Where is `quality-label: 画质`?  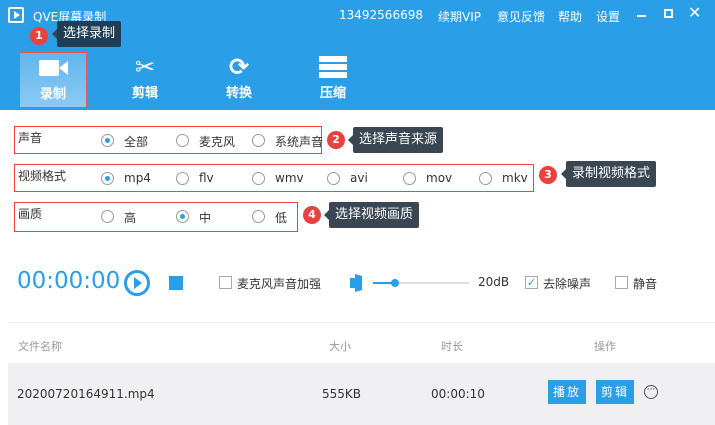 quality-label: 画质 is located at coordinates (30, 214).